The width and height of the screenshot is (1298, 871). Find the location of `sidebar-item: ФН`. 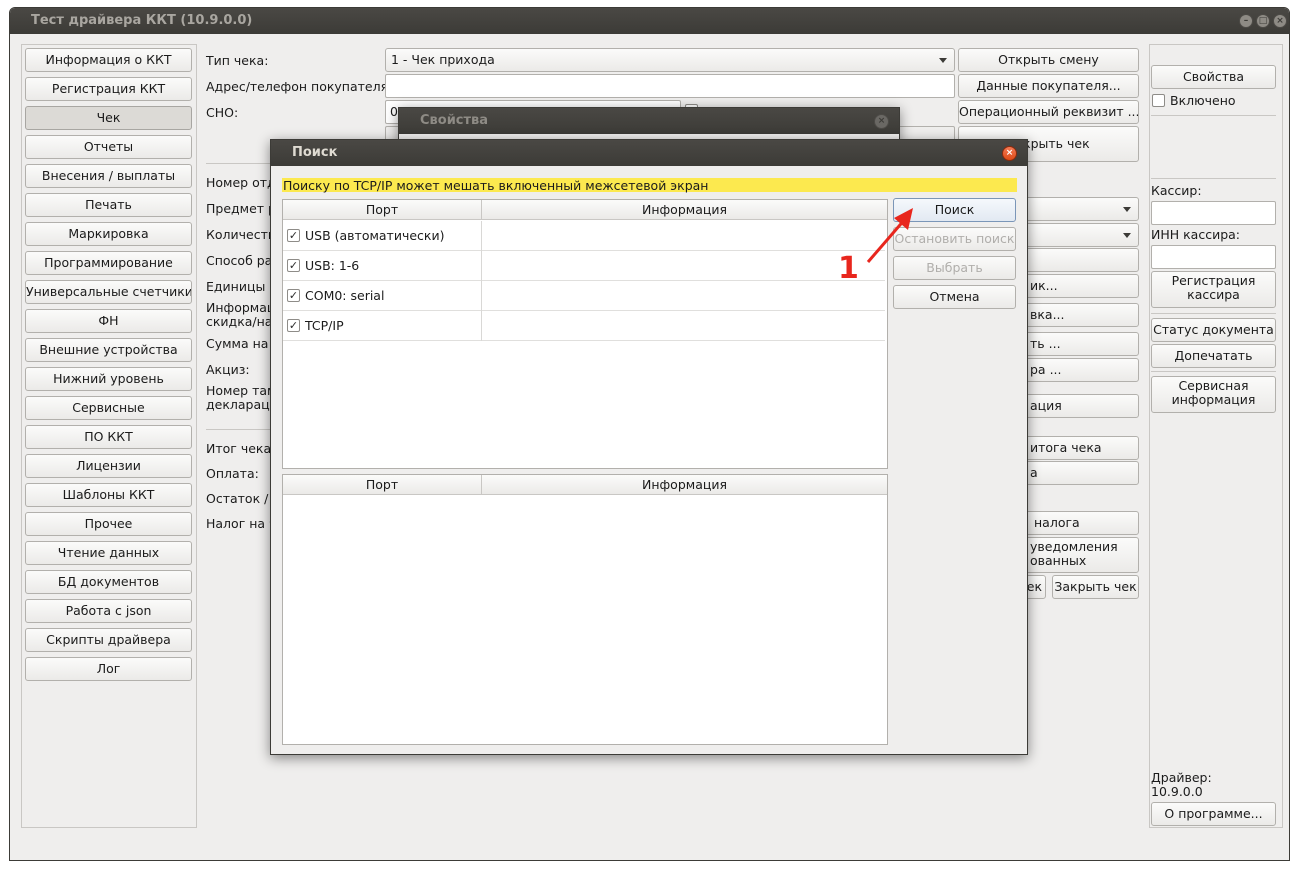

sidebar-item: ФН is located at coordinates (108, 321).